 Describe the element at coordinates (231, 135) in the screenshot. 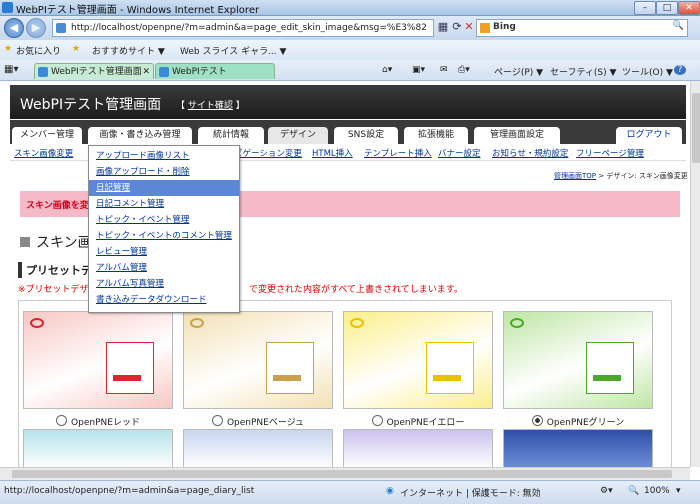

I see `menu-statistics: 統計情報` at that location.